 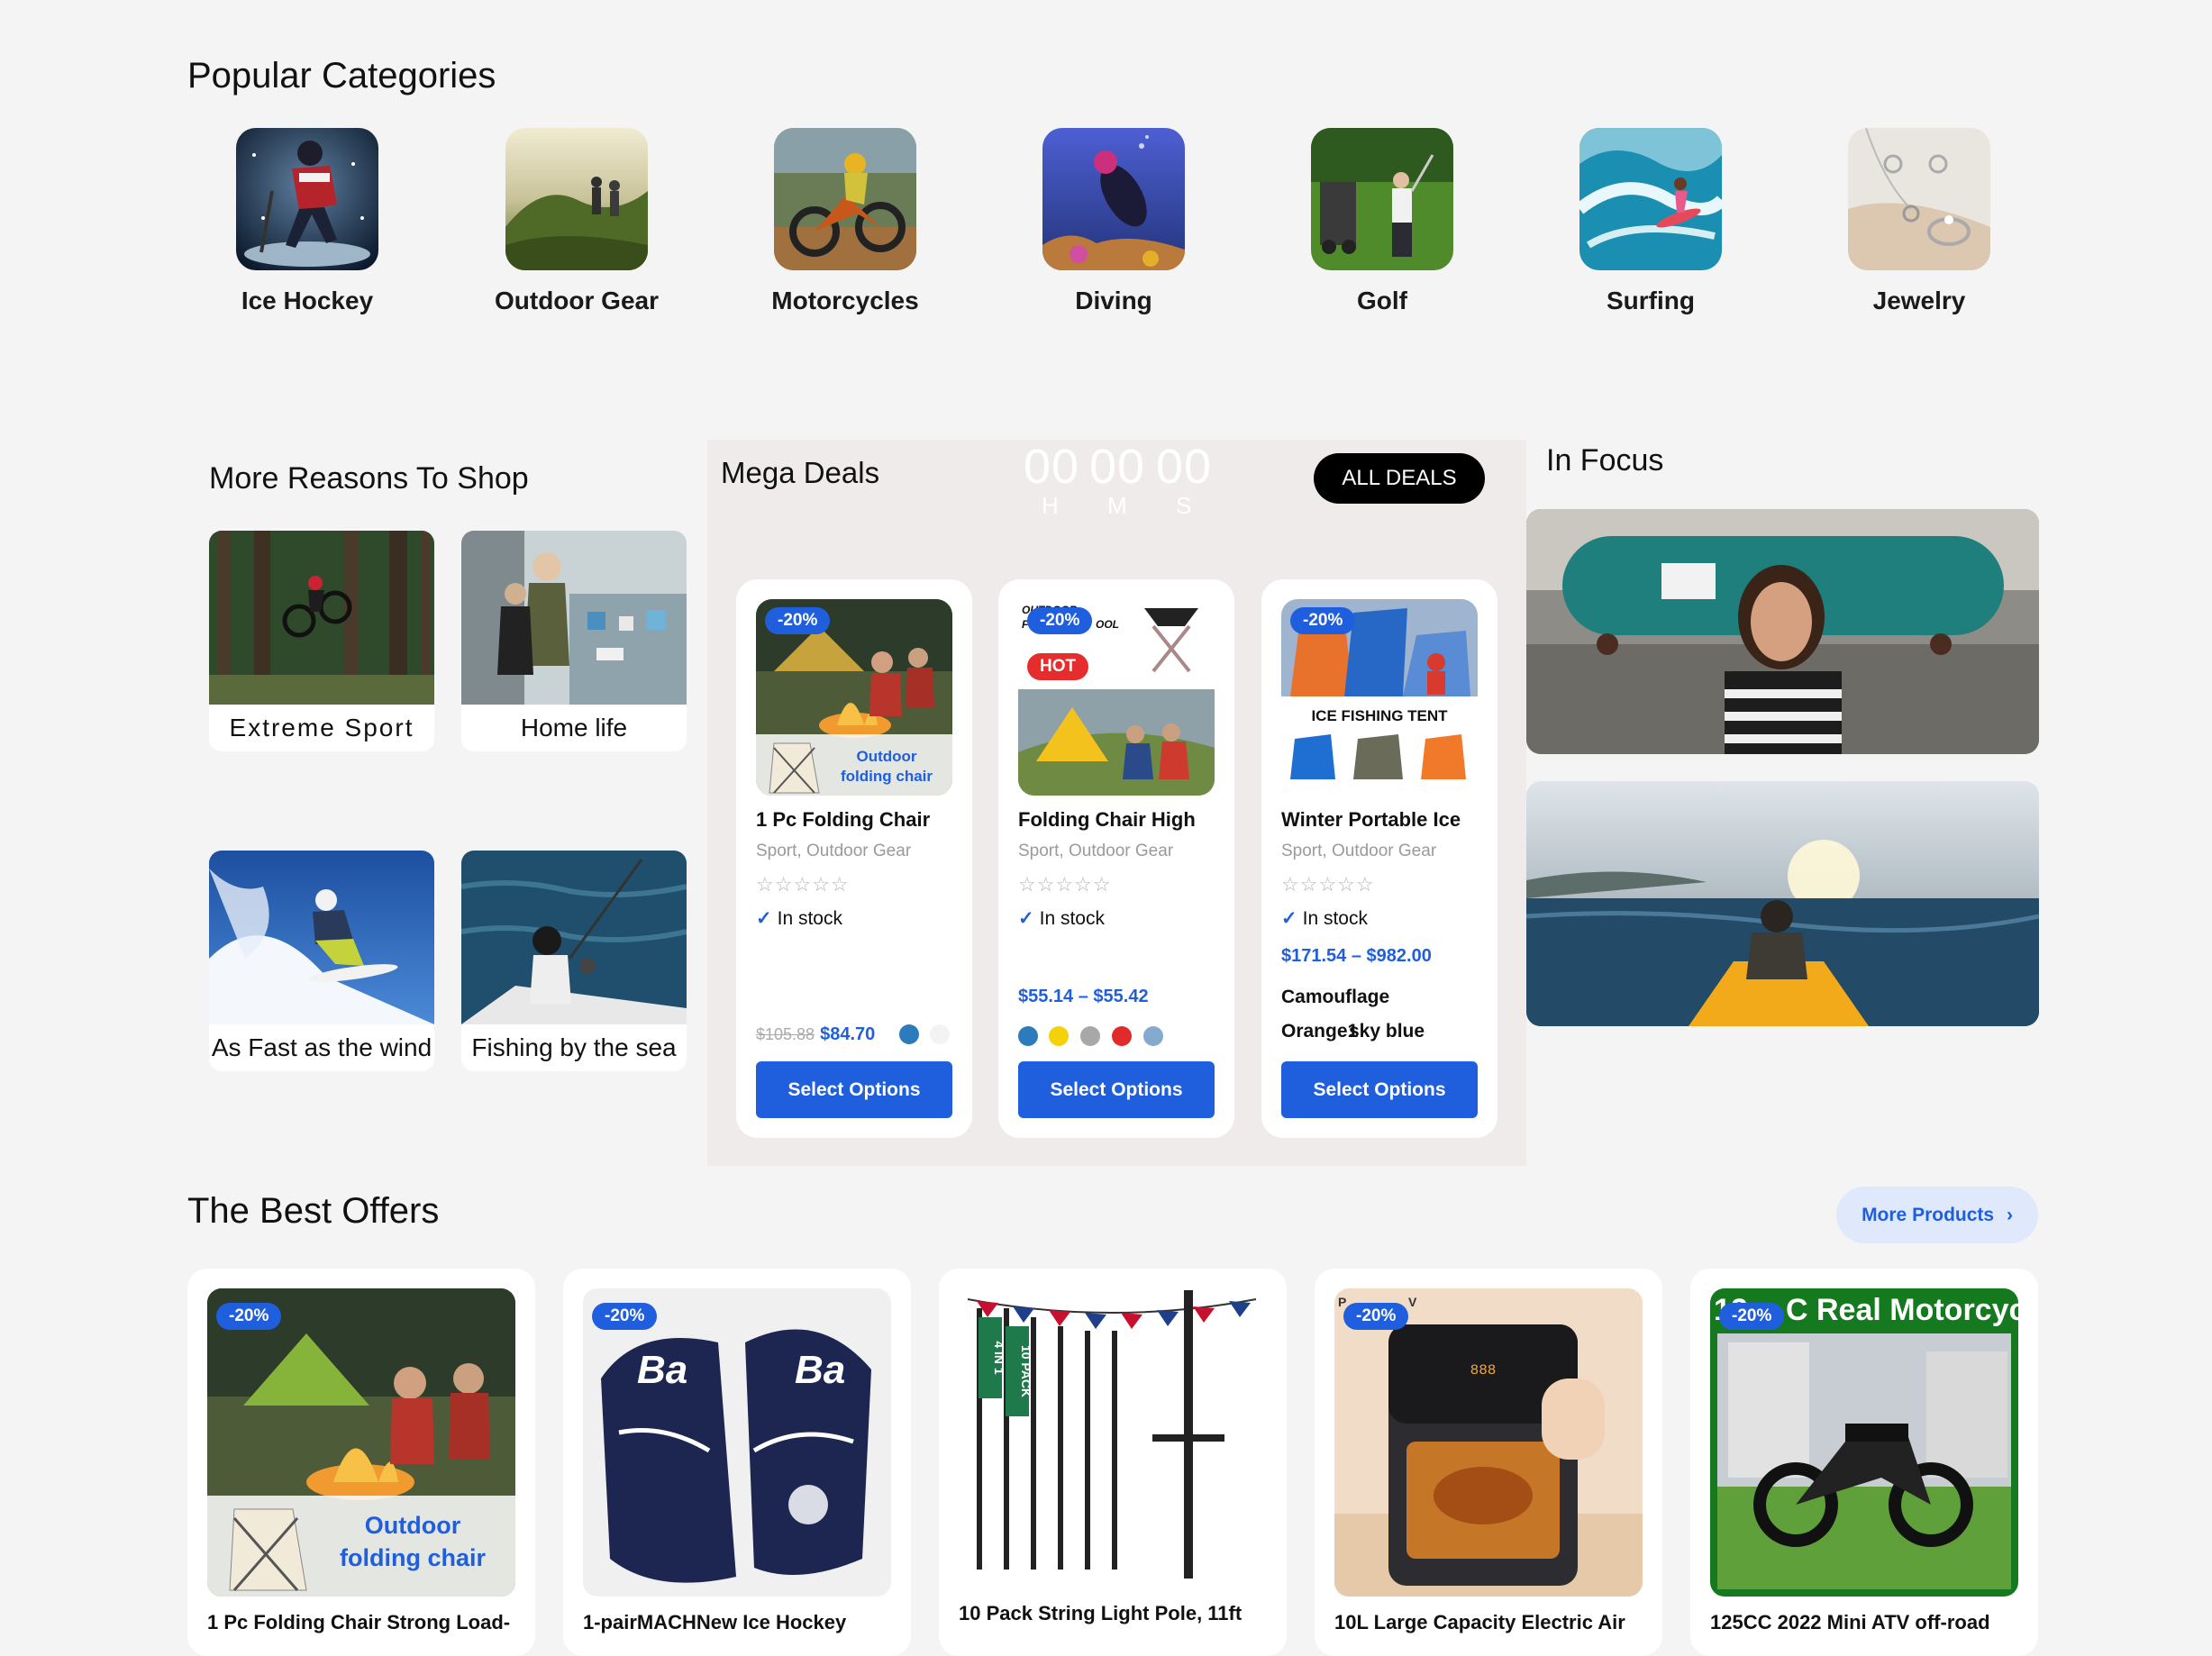 What do you see at coordinates (940, 1034) in the screenshot?
I see `color-swatch-white` at bounding box center [940, 1034].